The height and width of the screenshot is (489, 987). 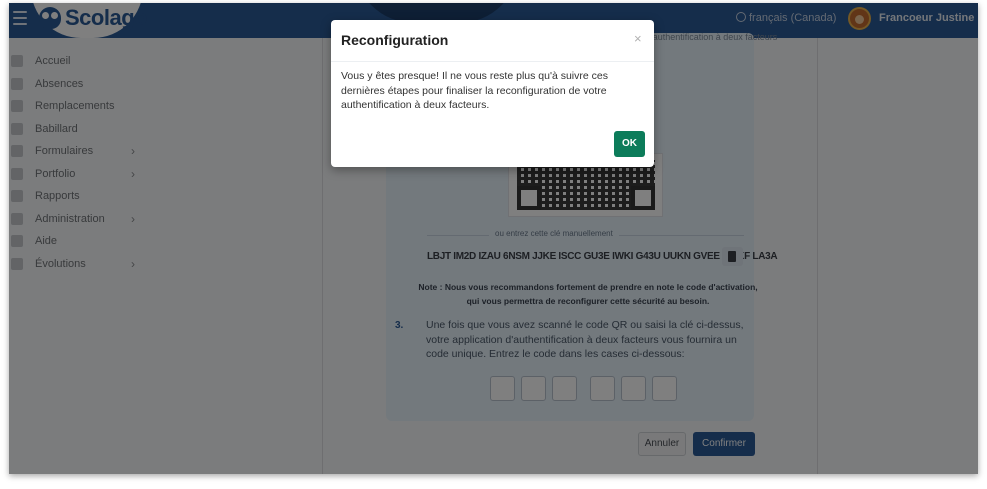 What do you see at coordinates (629, 144) in the screenshot?
I see `ok-button: OK` at bounding box center [629, 144].